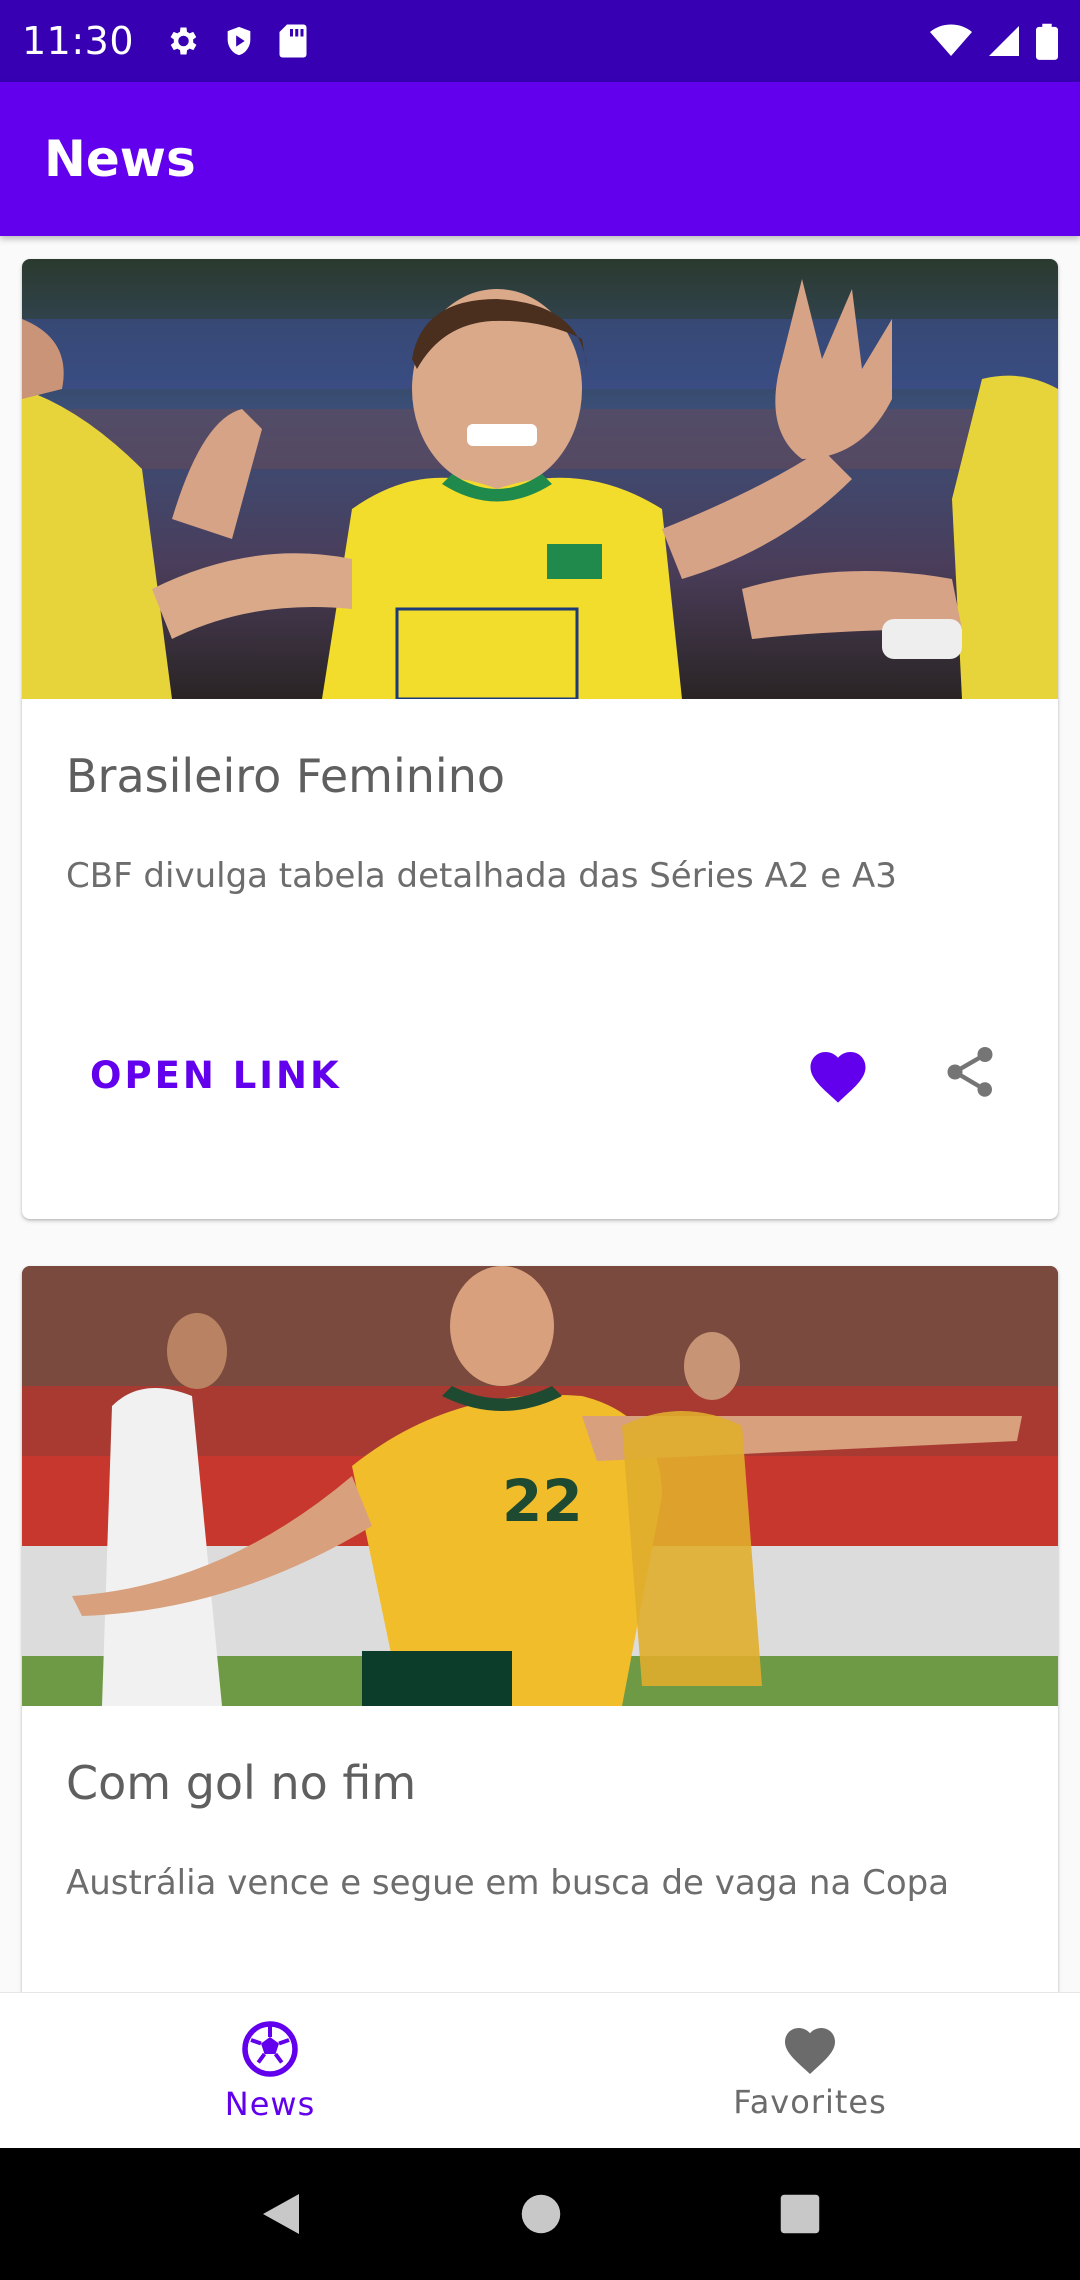  I want to click on favorite-button, so click(838, 1074).